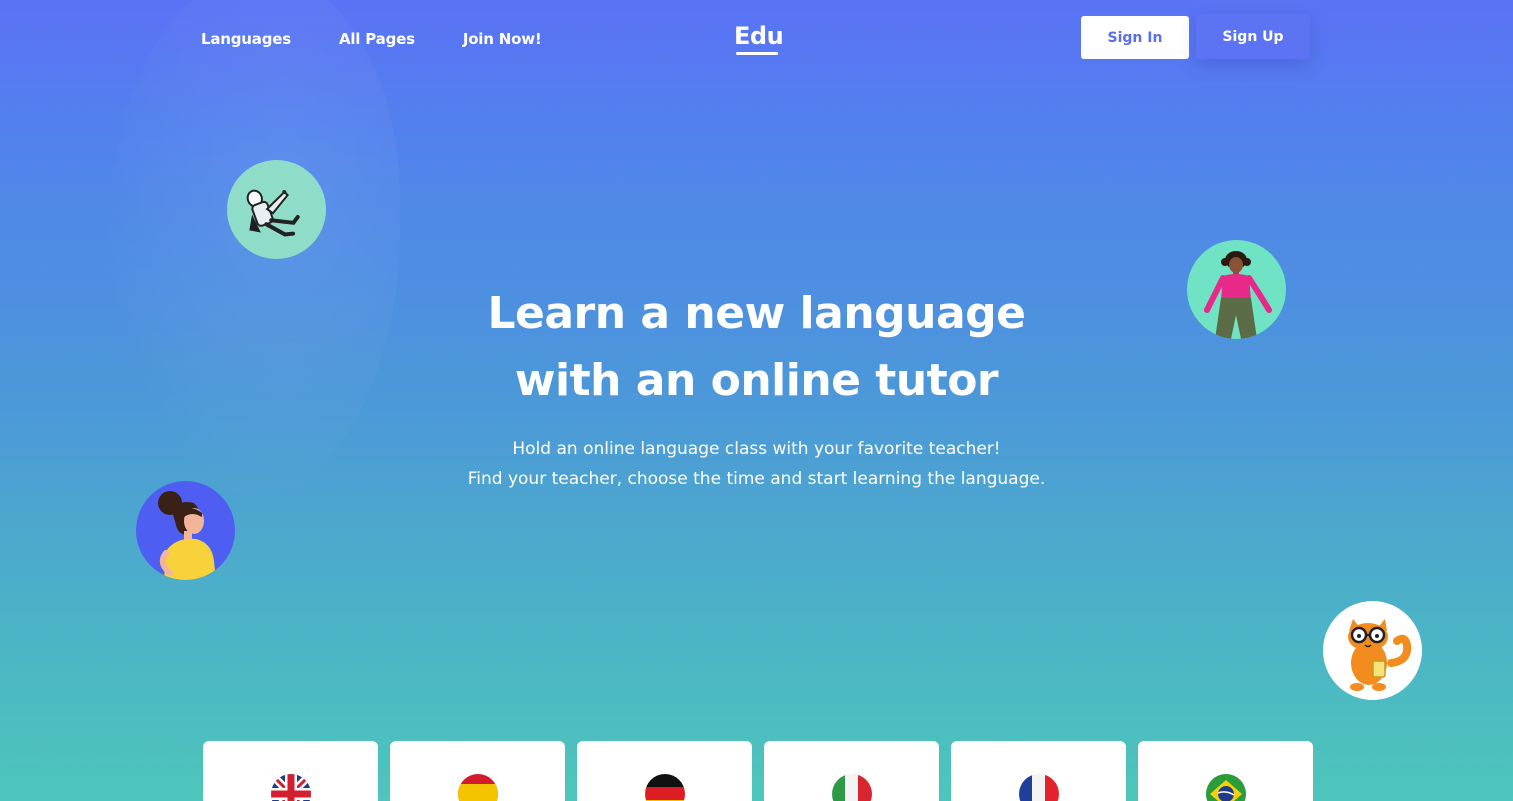 Image resolution: width=1513 pixels, height=801 pixels. I want to click on brazil-flag-icon, so click(1226, 787).